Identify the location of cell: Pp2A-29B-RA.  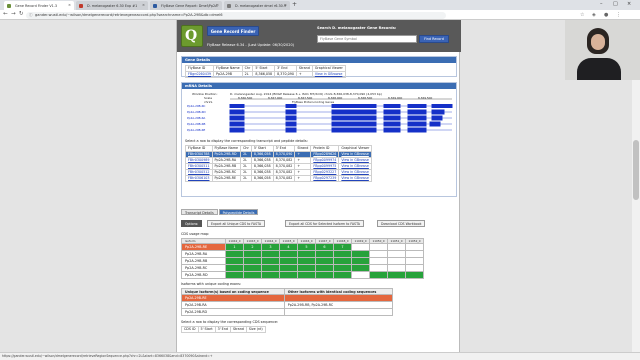
(233, 305).